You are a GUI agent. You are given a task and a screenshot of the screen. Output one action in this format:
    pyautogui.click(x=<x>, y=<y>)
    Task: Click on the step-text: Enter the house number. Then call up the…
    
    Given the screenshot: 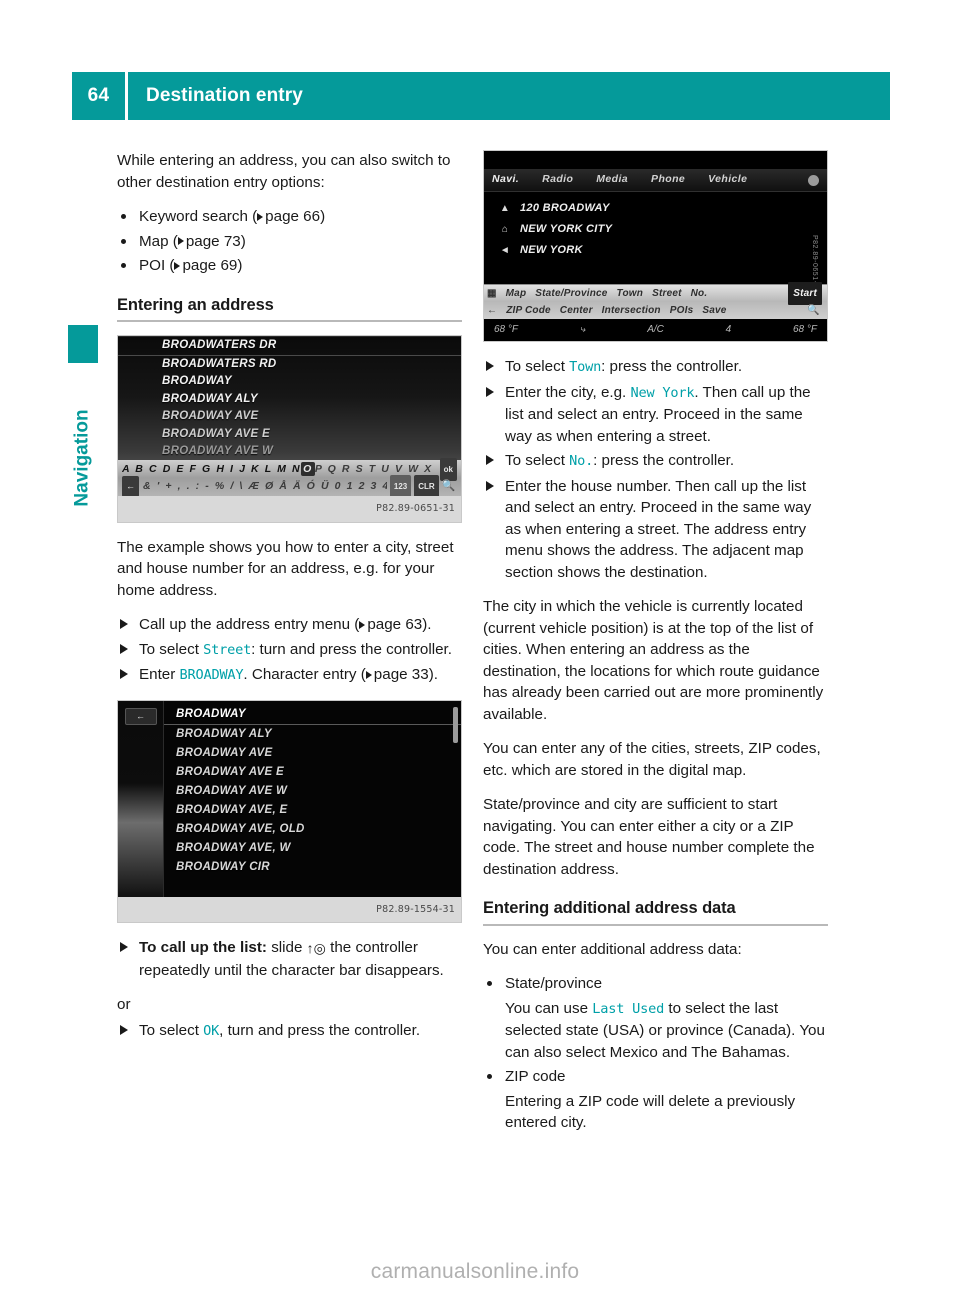 What is the action you would take?
    pyautogui.click(x=658, y=529)
    